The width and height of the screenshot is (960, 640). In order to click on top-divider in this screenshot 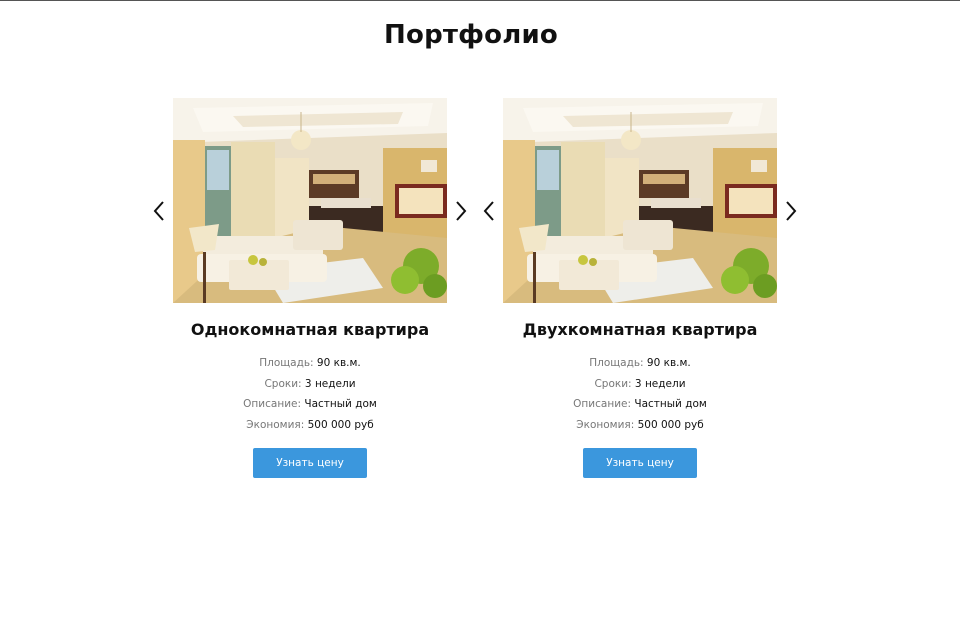, I will do `click(480, 0)`.